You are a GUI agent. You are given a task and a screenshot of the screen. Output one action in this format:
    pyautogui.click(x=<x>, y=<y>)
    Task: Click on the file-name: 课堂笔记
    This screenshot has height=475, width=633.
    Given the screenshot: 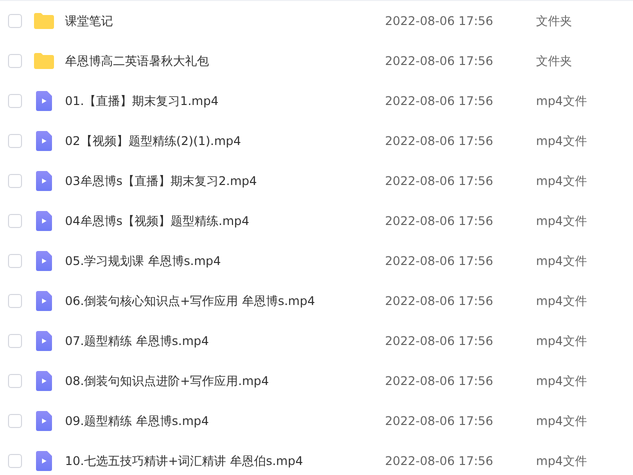 What is the action you would take?
    pyautogui.click(x=225, y=21)
    